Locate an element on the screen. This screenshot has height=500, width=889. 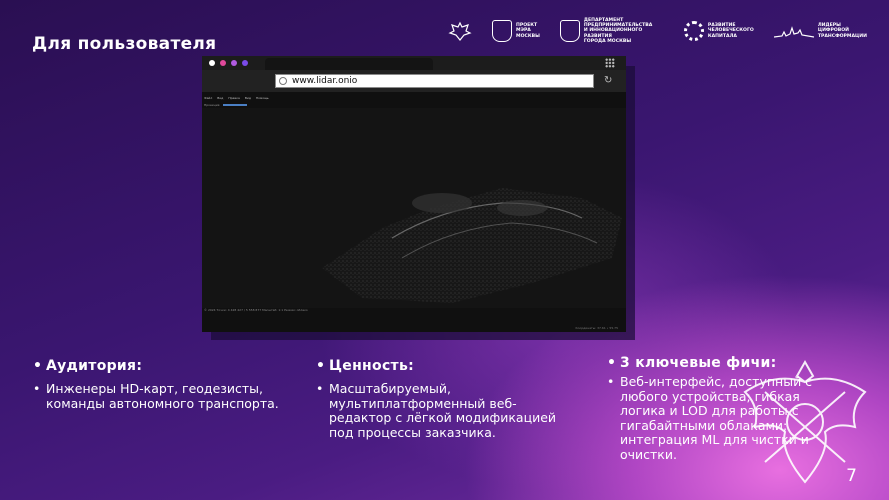
app-menu: Файл Вид Правка Вид Помощь is located at coordinates (236, 98).